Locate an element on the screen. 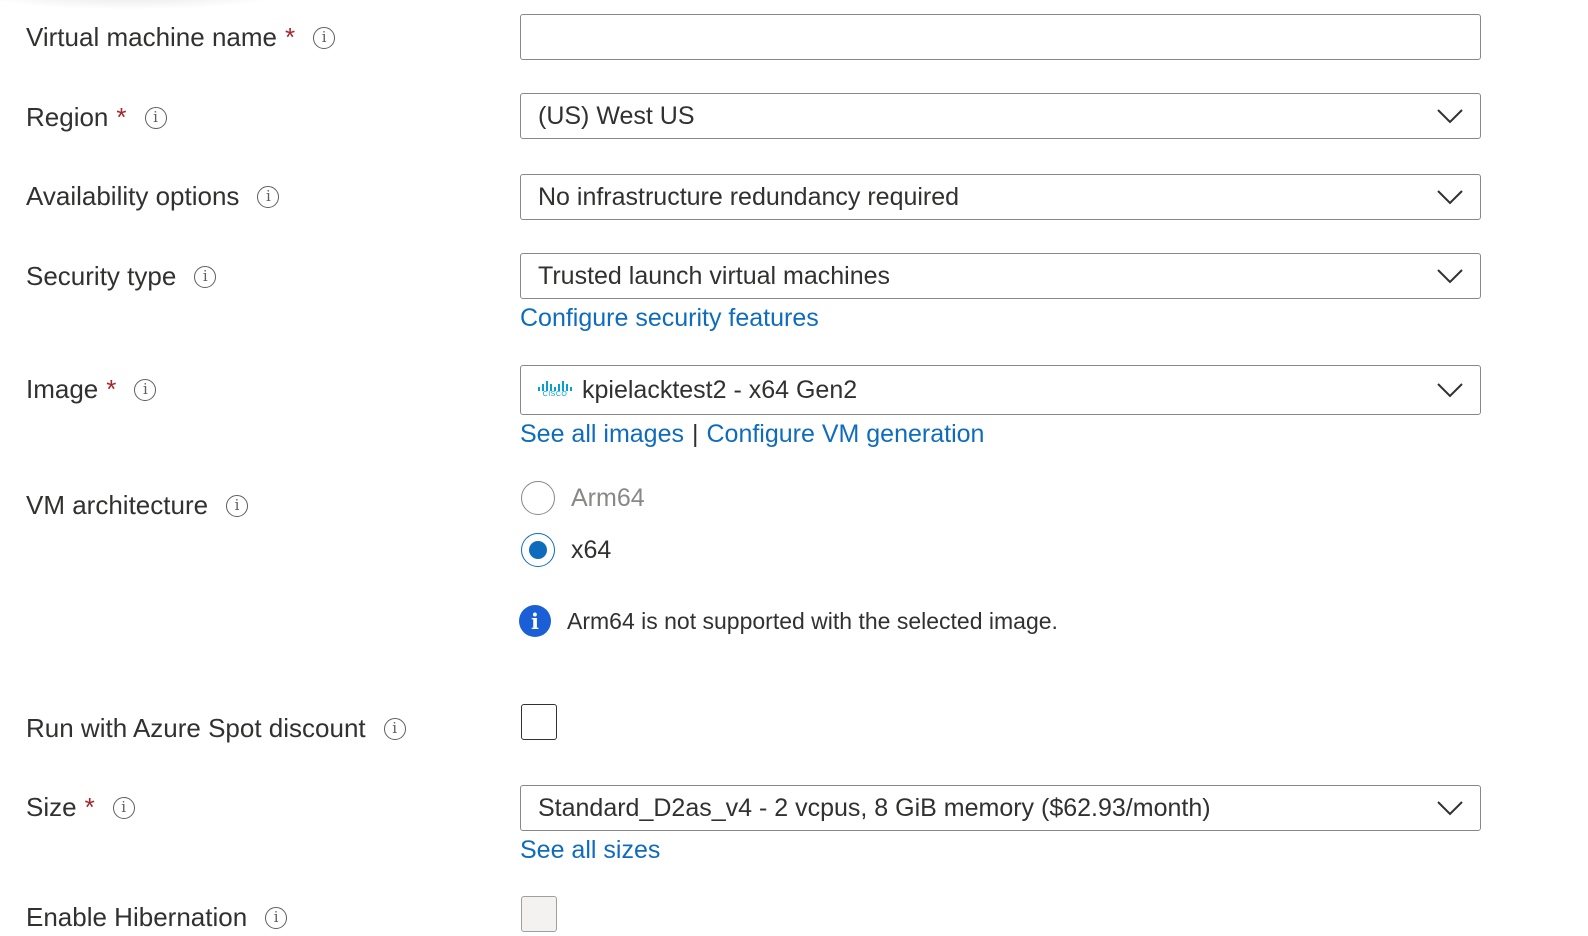 The width and height of the screenshot is (1588, 936). cisco-logo-text: CISCO is located at coordinates (555, 394).